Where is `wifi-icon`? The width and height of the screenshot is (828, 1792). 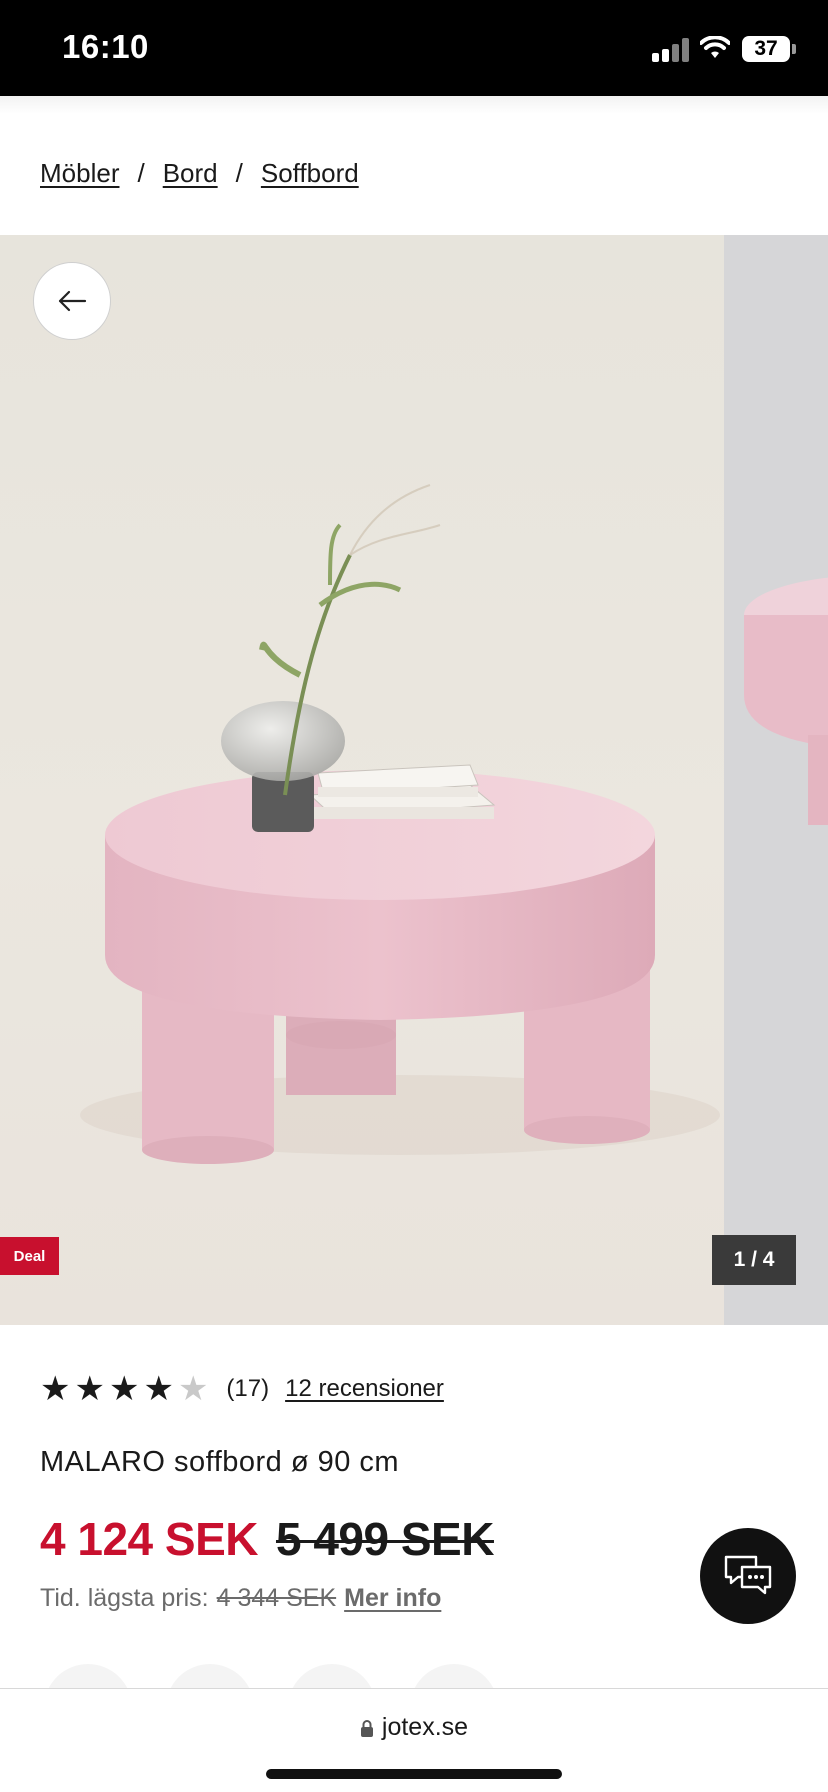 wifi-icon is located at coordinates (715, 47).